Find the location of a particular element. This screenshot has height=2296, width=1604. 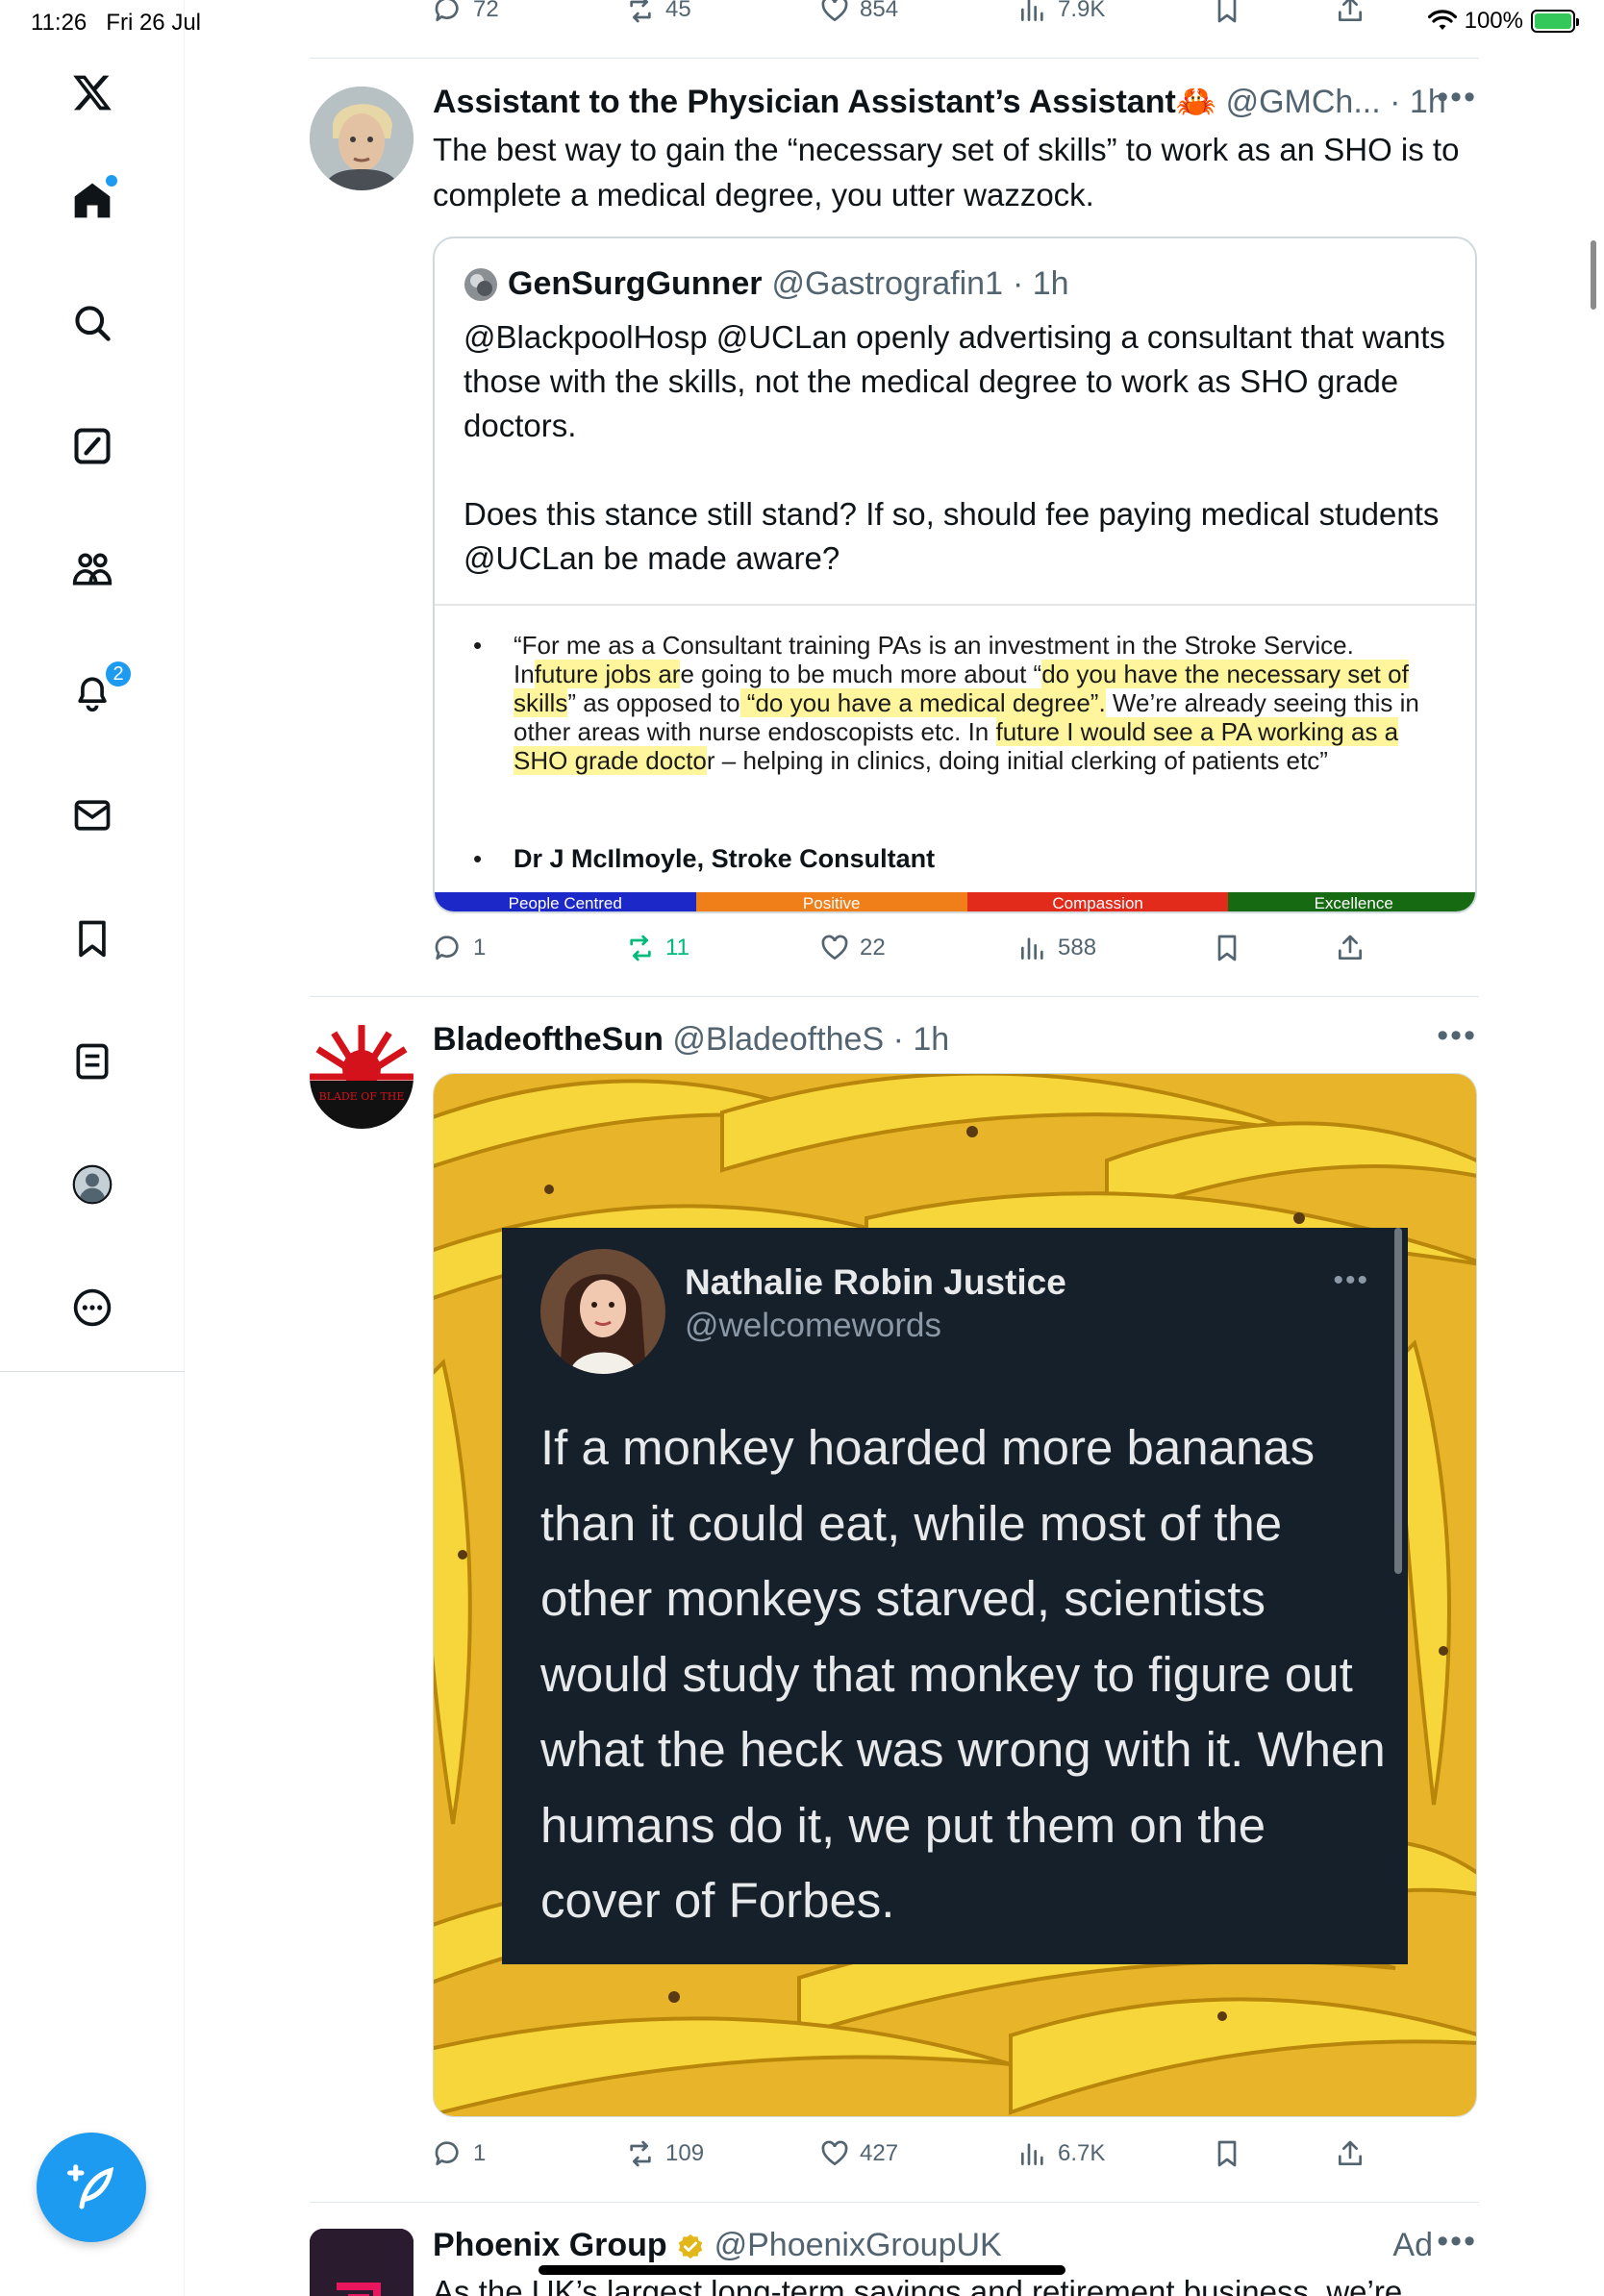

search-icon is located at coordinates (92, 323).